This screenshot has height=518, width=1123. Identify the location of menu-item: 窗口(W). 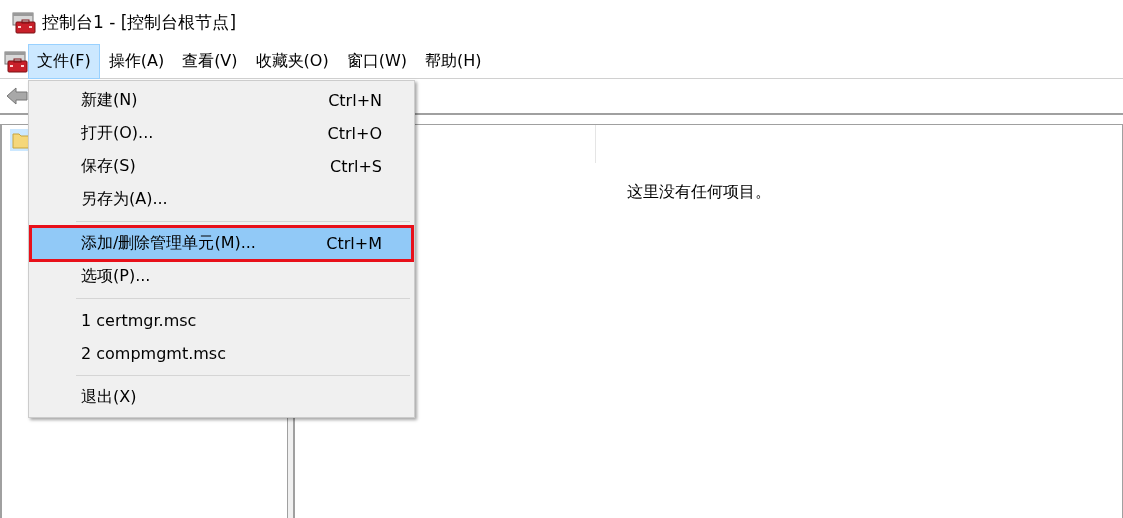
(376, 61).